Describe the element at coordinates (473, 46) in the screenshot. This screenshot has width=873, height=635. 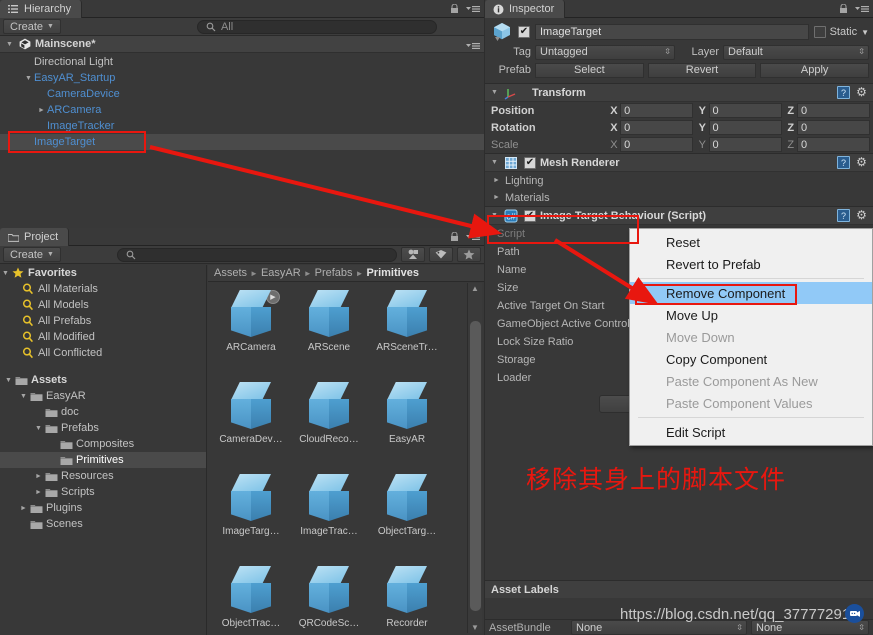
I see `scene-menu-icon` at that location.